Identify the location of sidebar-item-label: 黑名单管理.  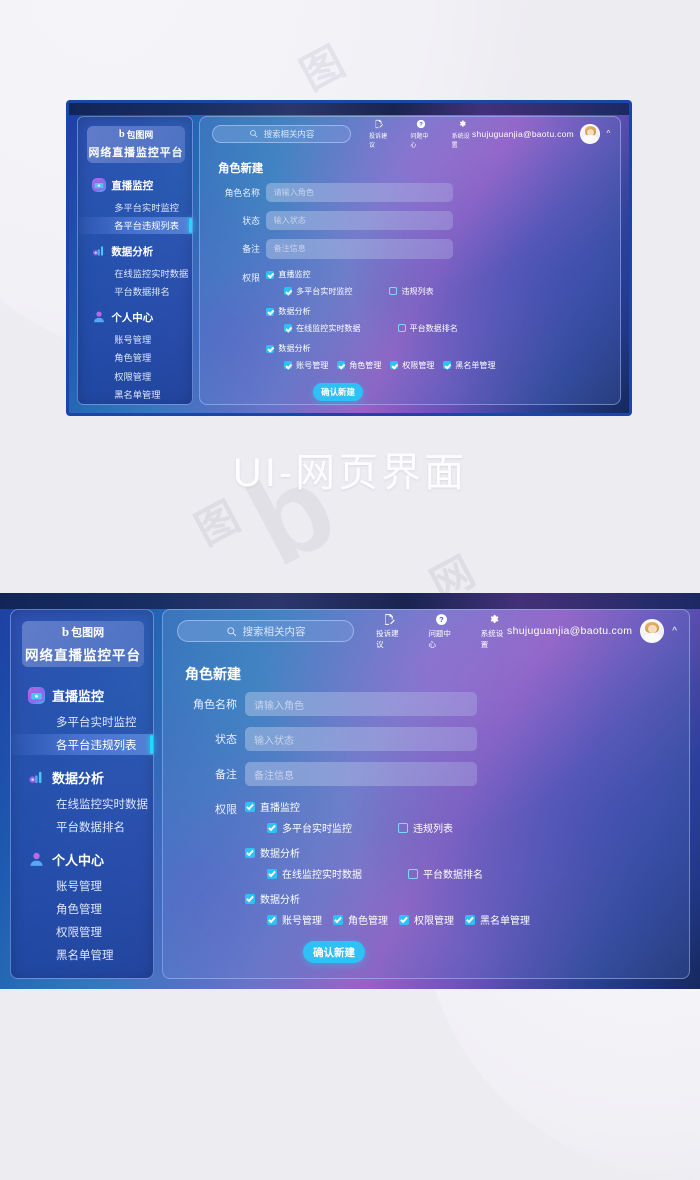
(137, 395).